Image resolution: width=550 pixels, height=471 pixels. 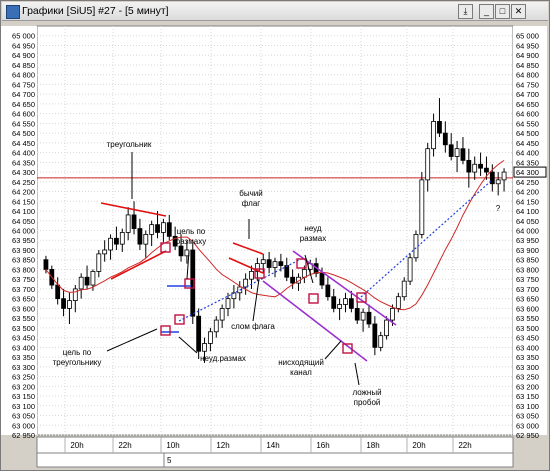 What do you see at coordinates (527, 338) in the screenshot?
I see `y-tick-label-right: 63 450` at bounding box center [527, 338].